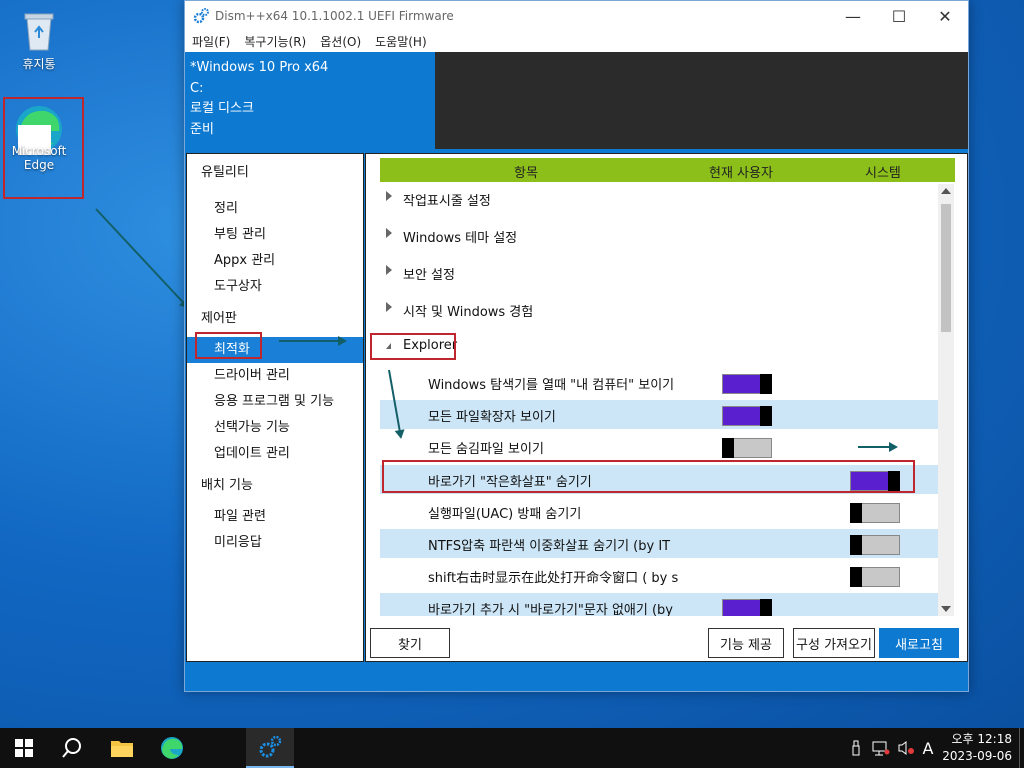 The height and width of the screenshot is (768, 1024). I want to click on nav-item-cleanup: 정리, so click(275, 209).